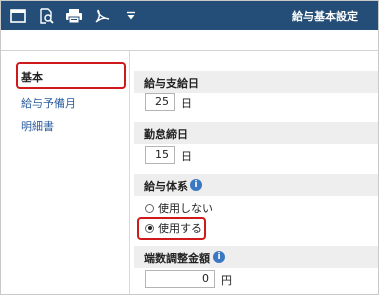 The width and height of the screenshot is (379, 295). What do you see at coordinates (185, 208) in the screenshot?
I see `radio-label-not-use: 使用しない` at bounding box center [185, 208].